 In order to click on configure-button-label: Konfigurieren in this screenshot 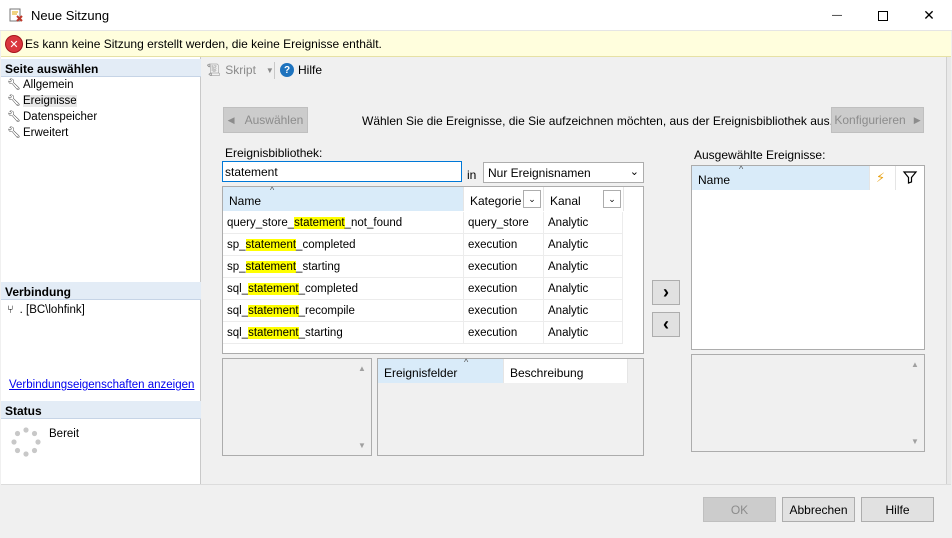, I will do `click(870, 120)`.